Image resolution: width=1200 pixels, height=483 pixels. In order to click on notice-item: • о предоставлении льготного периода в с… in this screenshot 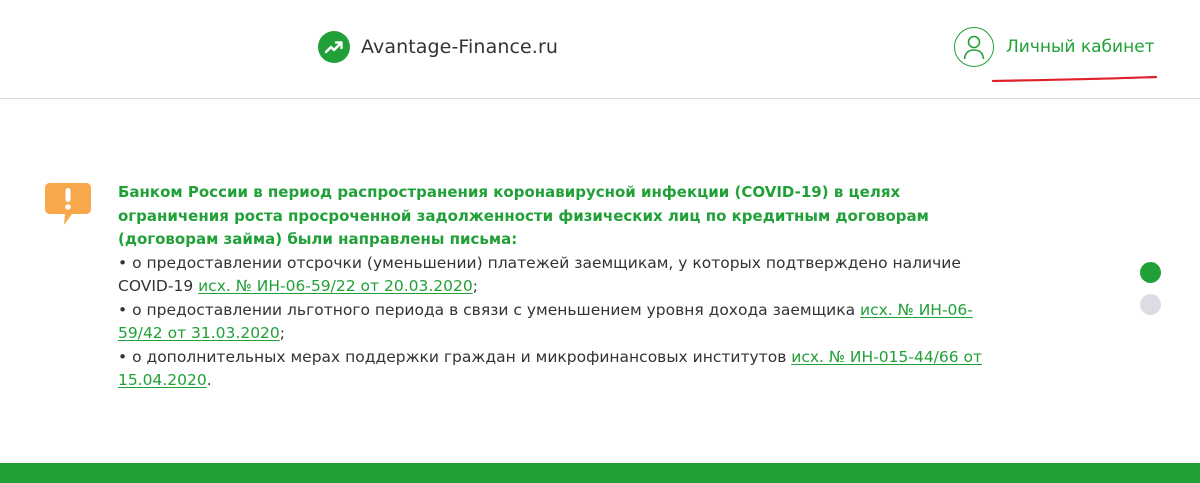, I will do `click(553, 322)`.